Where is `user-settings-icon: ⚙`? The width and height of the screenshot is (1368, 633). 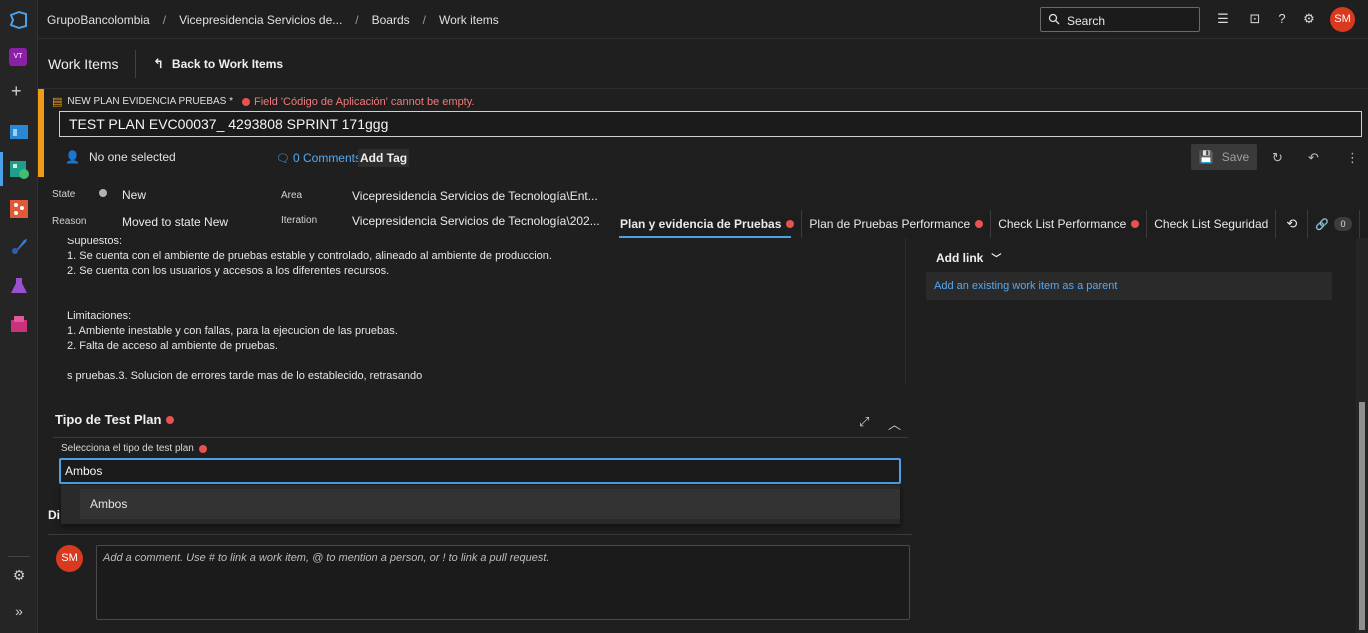 user-settings-icon: ⚙ is located at coordinates (1309, 19).